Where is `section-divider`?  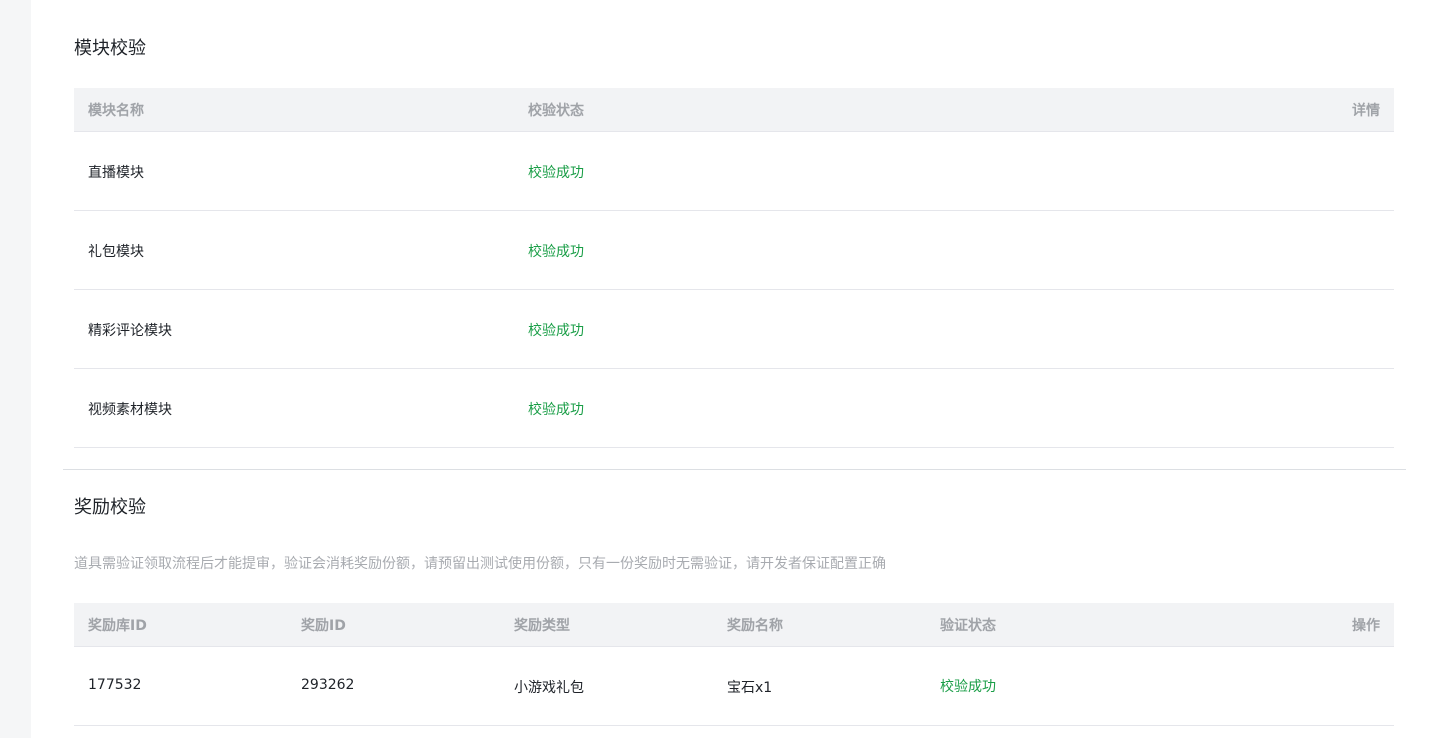 section-divider is located at coordinates (734, 469).